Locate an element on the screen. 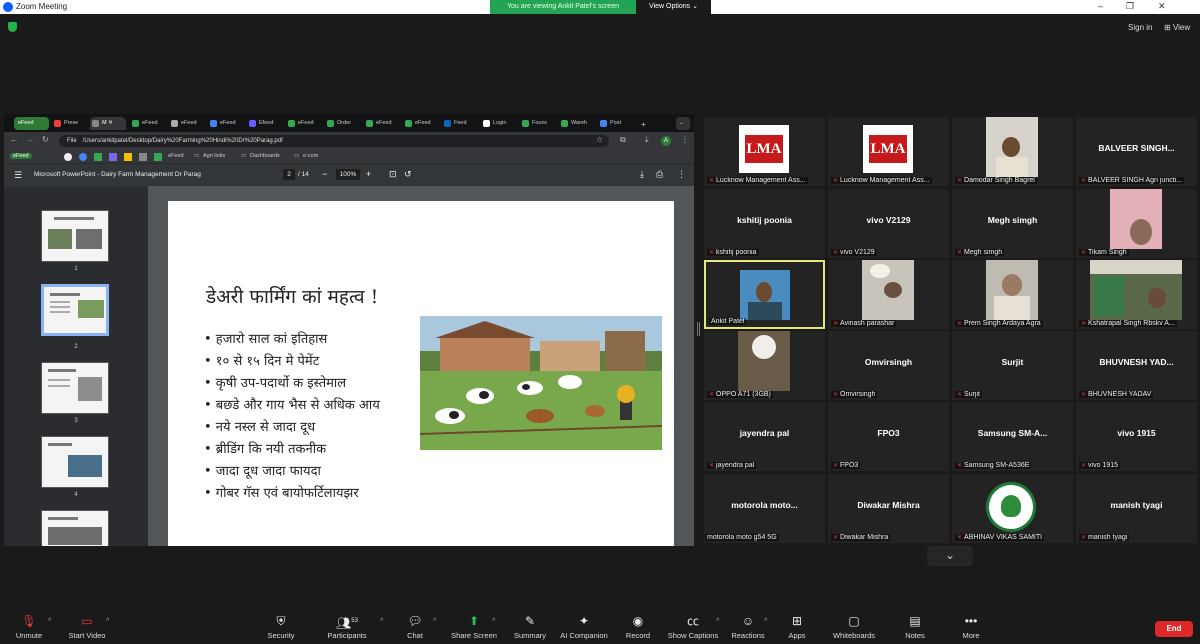 The height and width of the screenshot is (644, 1200). forward-icon: → is located at coordinates (30, 139).